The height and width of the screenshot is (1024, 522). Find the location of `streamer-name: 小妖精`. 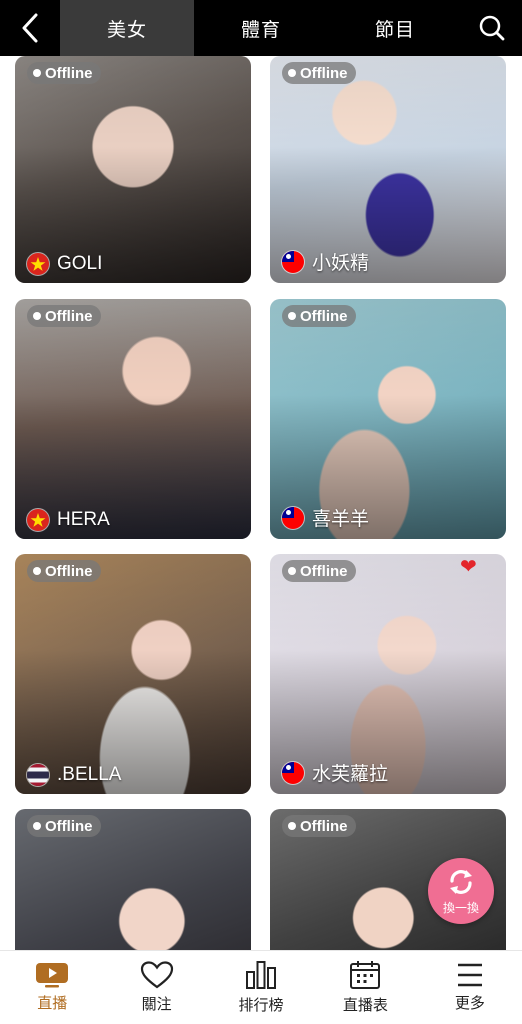

streamer-name: 小妖精 is located at coordinates (325, 261).